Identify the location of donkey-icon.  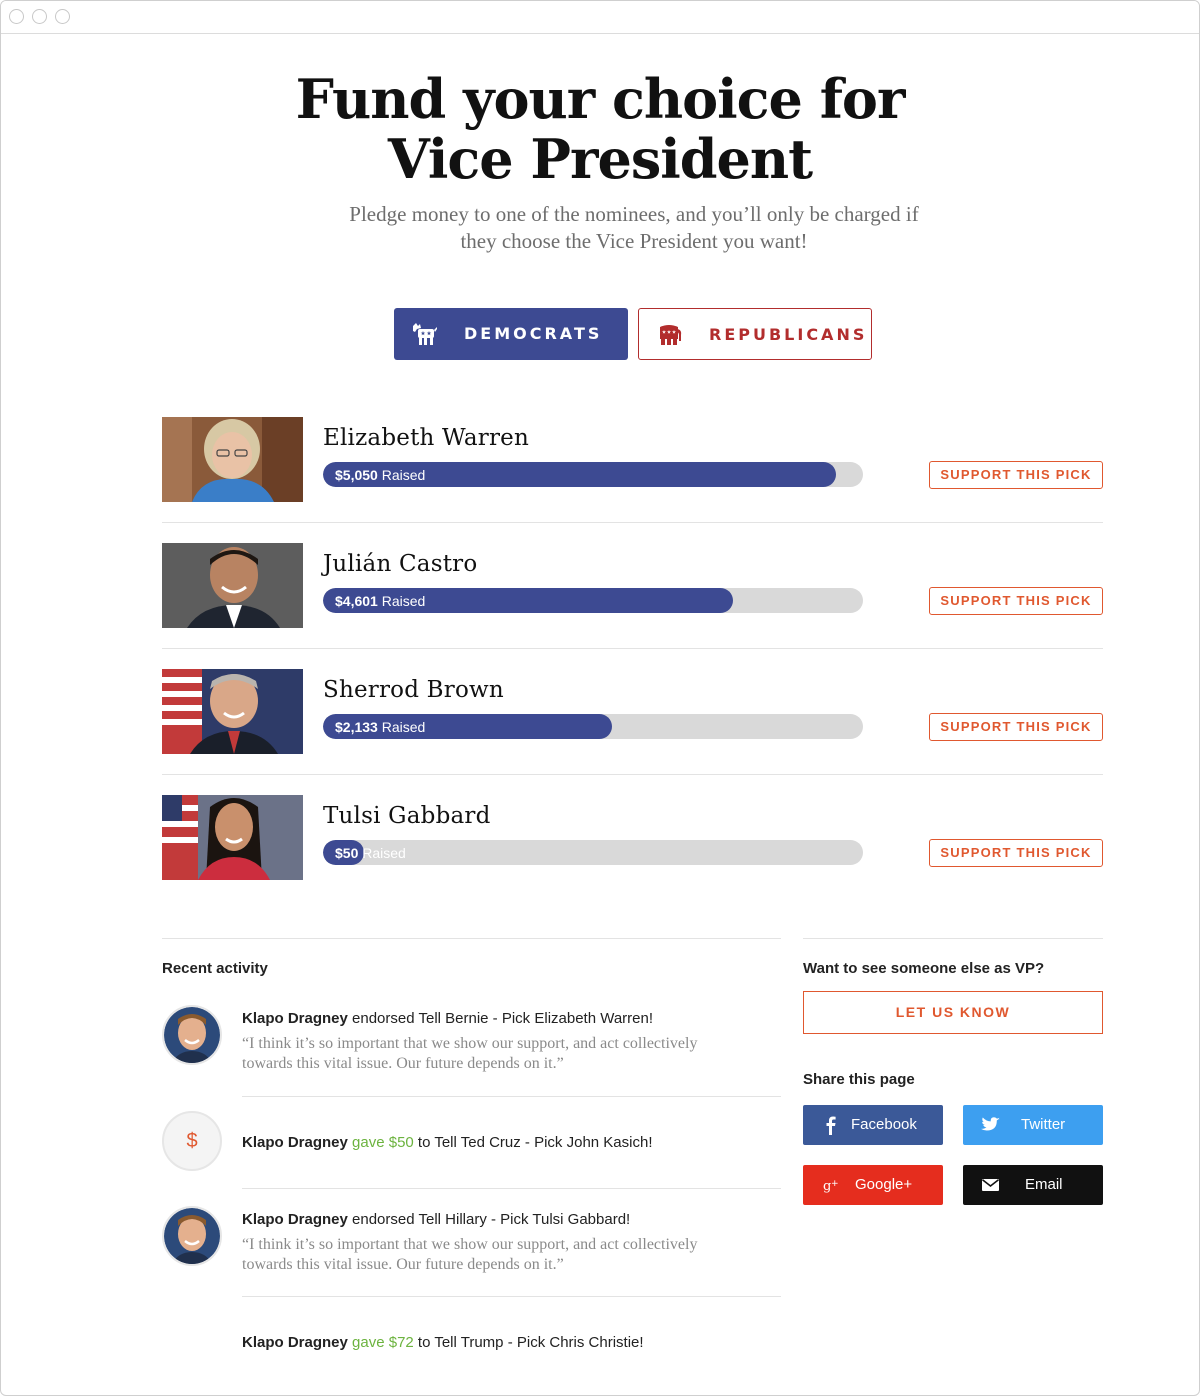
(425, 334).